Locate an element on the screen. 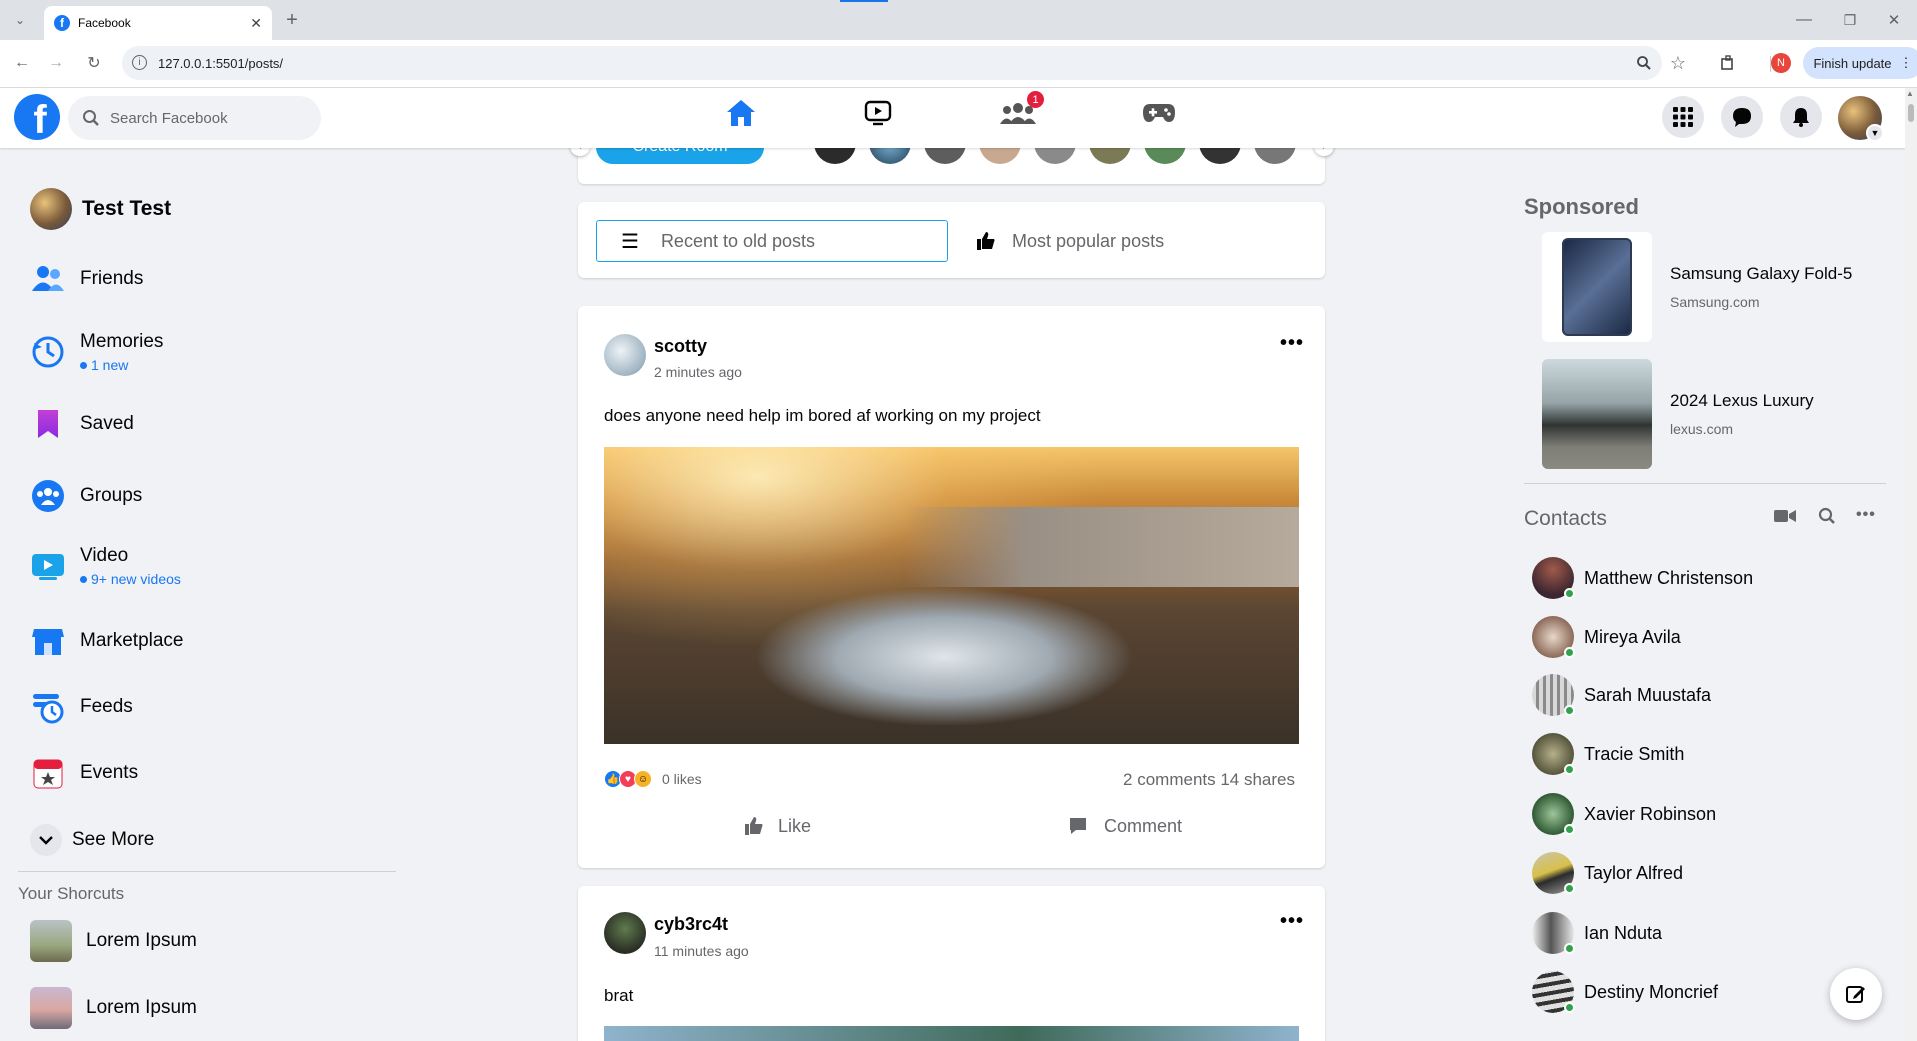 The height and width of the screenshot is (1041, 1917). sidebar-item-label: Marketplace is located at coordinates (132, 640).